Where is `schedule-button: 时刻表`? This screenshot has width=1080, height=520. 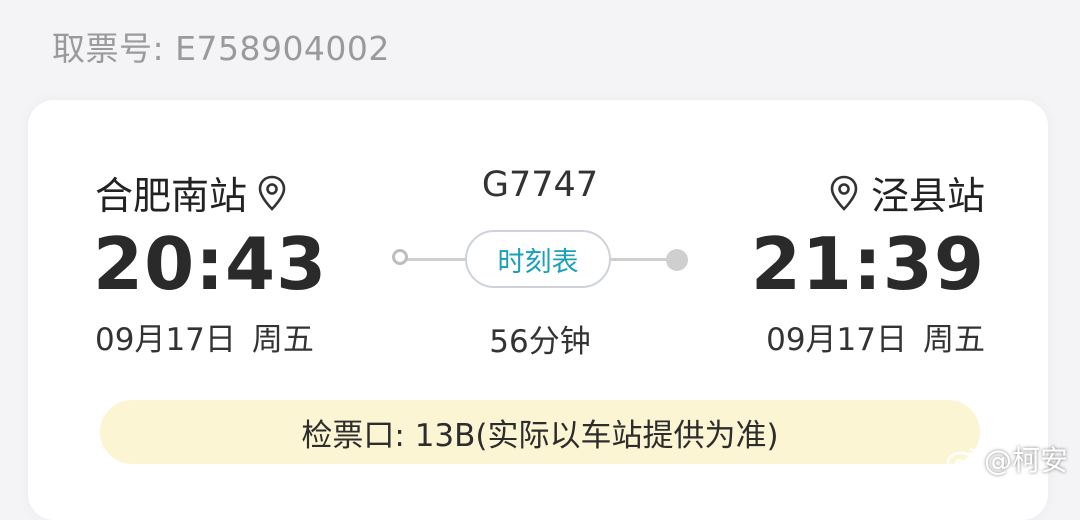
schedule-button: 时刻表 is located at coordinates (538, 259).